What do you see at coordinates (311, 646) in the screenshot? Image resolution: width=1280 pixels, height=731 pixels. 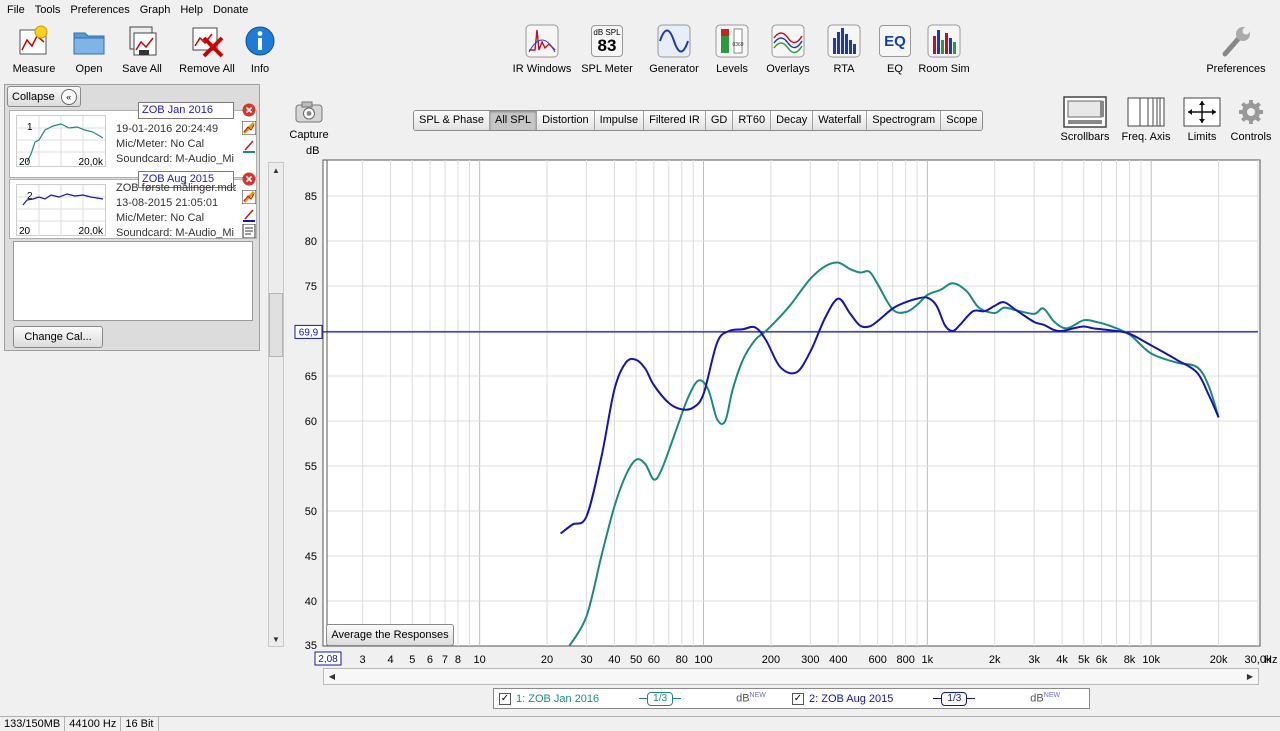 I see `y-tick-label: 35` at bounding box center [311, 646].